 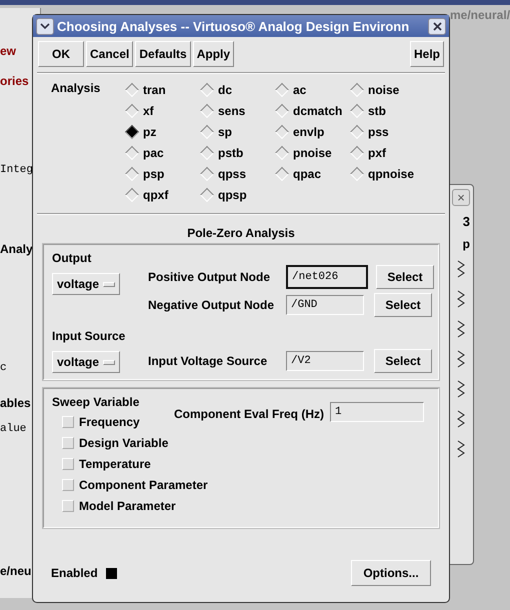 What do you see at coordinates (162, 110) in the screenshot?
I see `radio-option: xf` at bounding box center [162, 110].